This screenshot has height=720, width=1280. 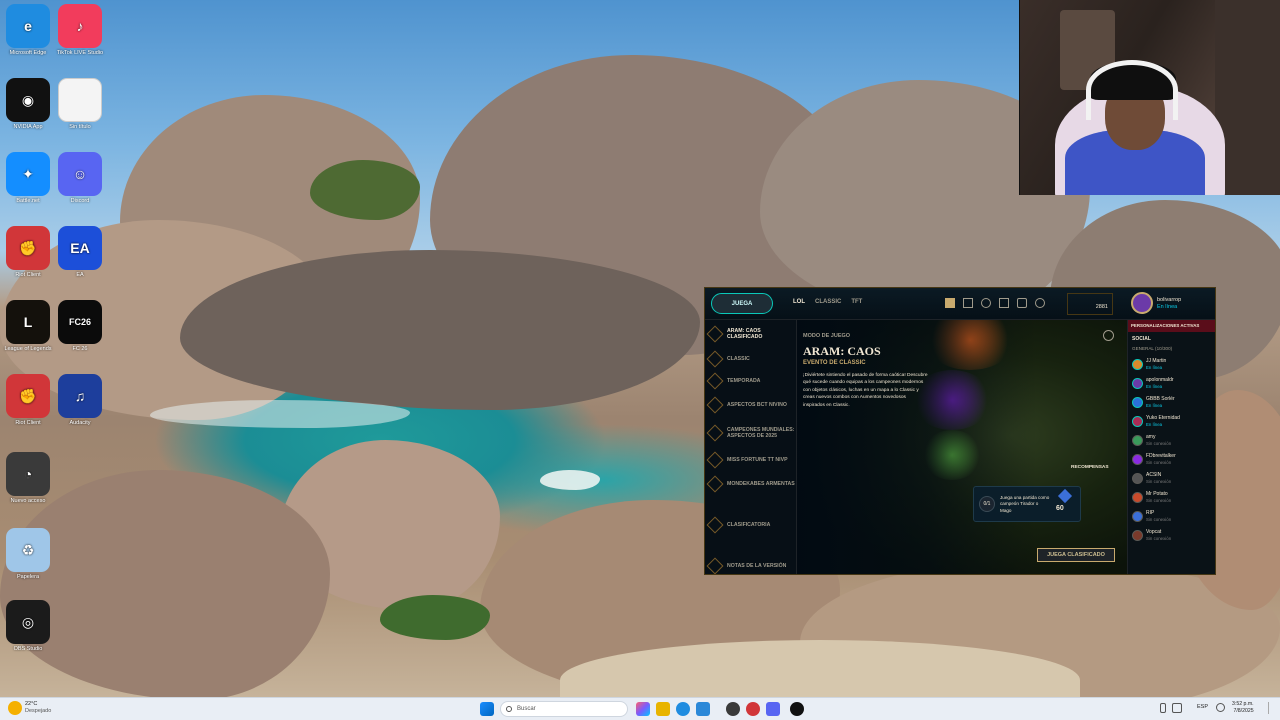 What do you see at coordinates (753, 709) in the screenshot?
I see `riot-taskbar-icon` at bounding box center [753, 709].